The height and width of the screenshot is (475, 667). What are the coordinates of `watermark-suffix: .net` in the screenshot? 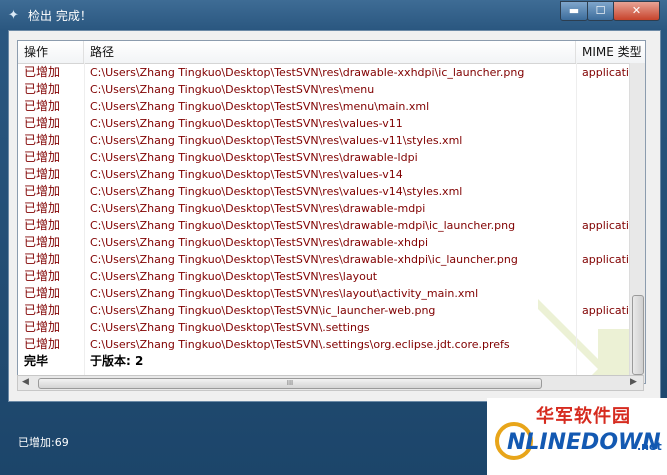 It's located at (649, 446).